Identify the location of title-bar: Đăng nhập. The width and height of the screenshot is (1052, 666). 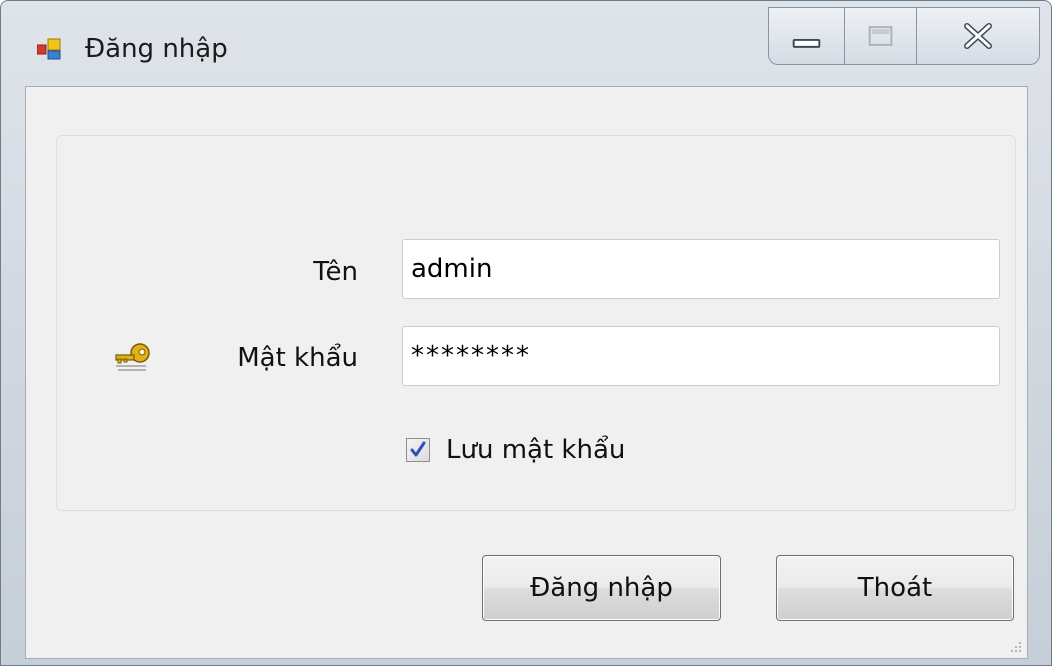
(526, 41).